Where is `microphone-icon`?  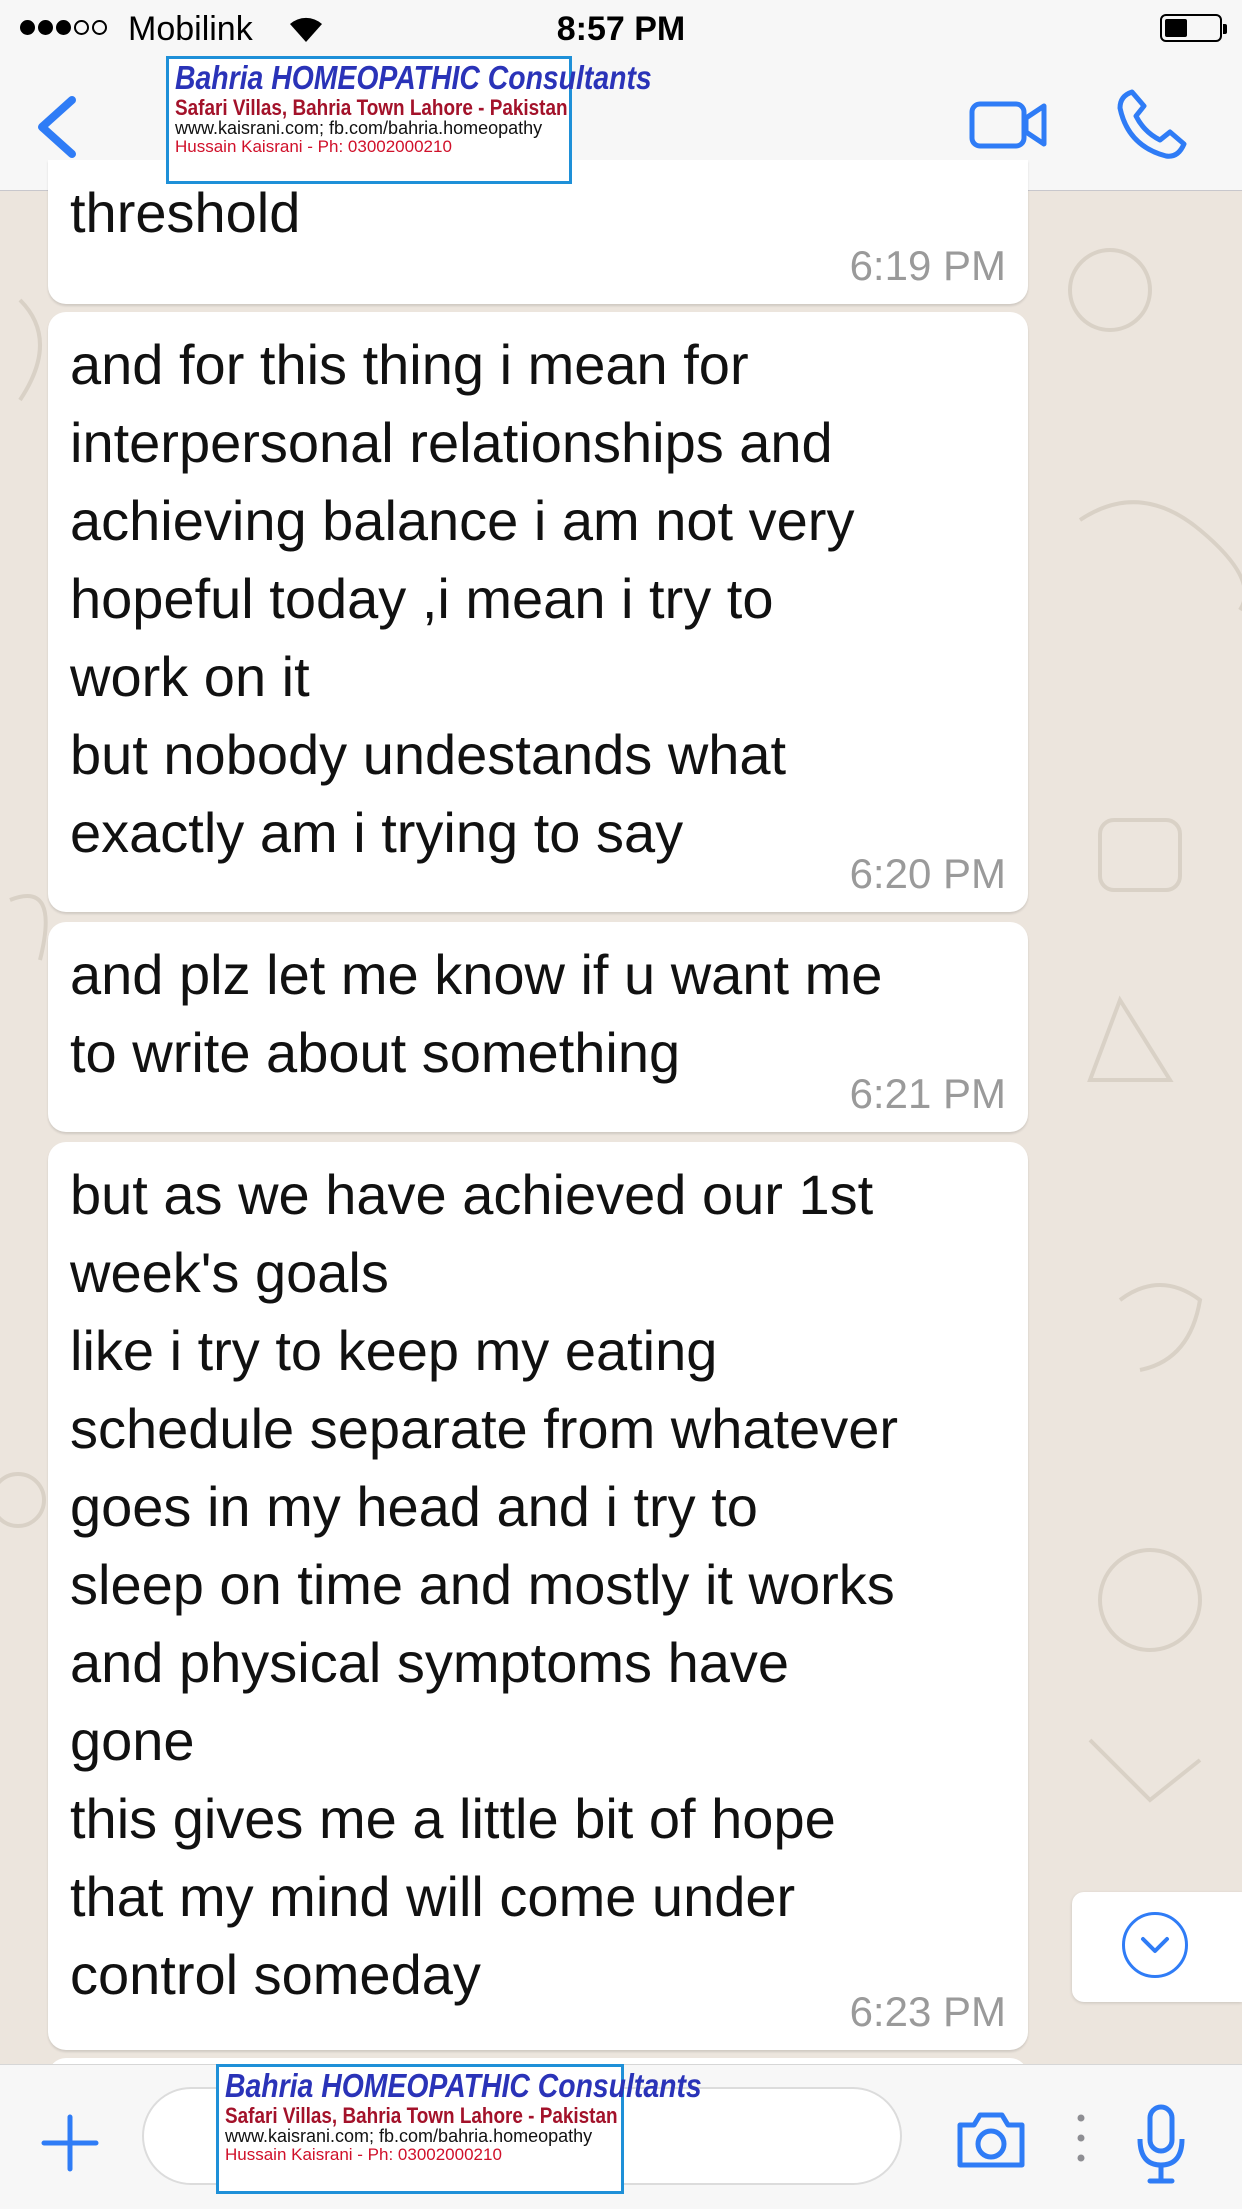
microphone-icon is located at coordinates (1161, 2144).